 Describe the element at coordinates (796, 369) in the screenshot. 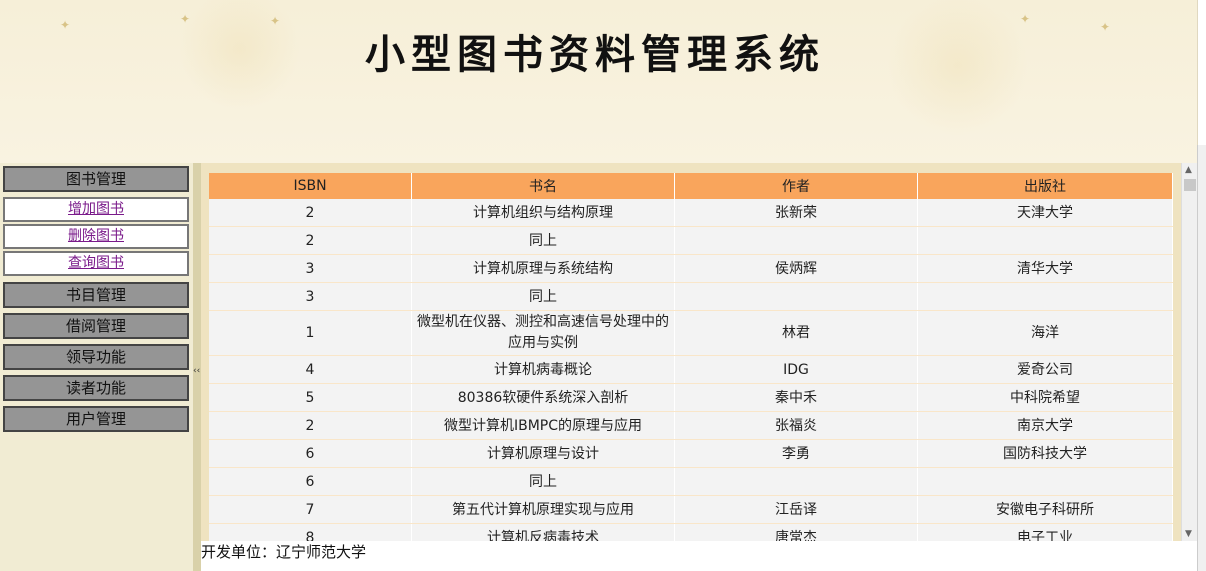

I see `cell-author: IDG` at that location.